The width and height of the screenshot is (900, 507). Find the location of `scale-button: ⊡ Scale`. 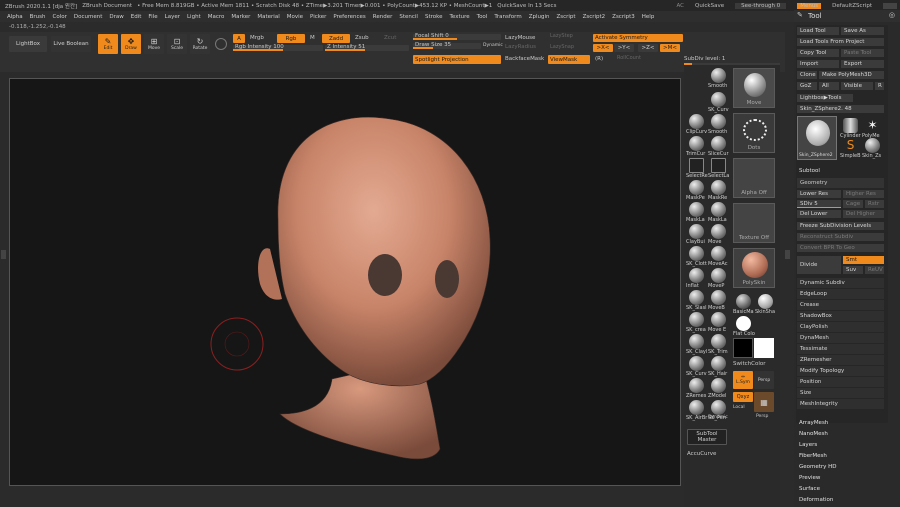

scale-button: ⊡ Scale is located at coordinates (177, 44).